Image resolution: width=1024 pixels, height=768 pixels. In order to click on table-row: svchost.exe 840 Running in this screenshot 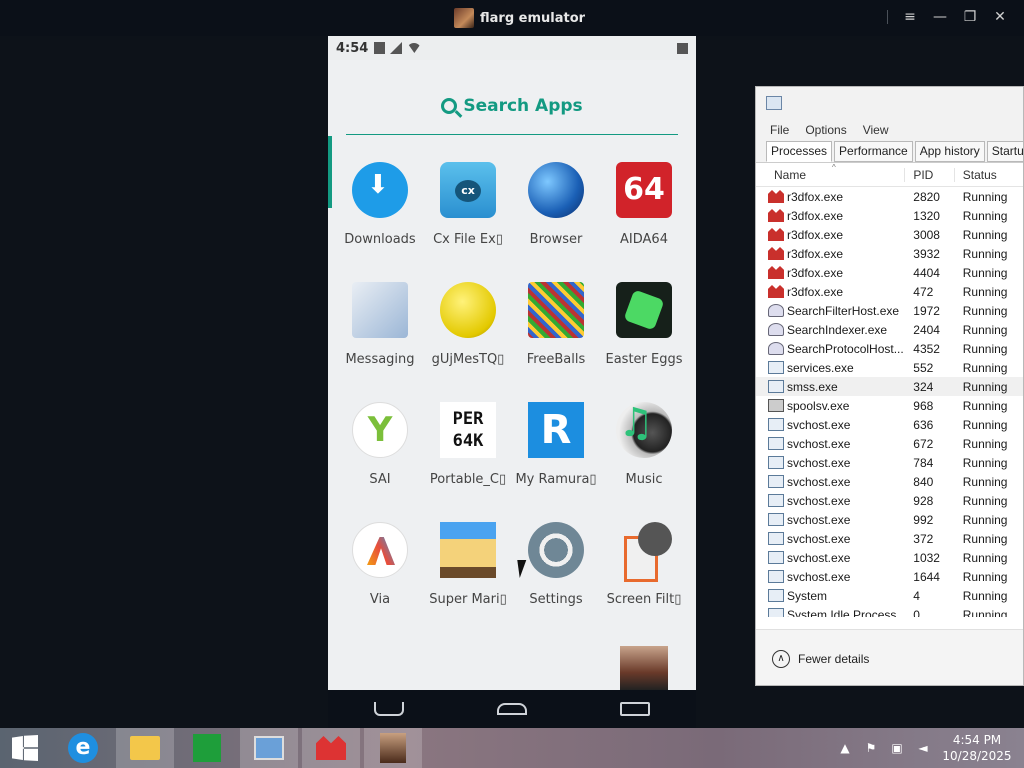, I will do `click(889, 481)`.